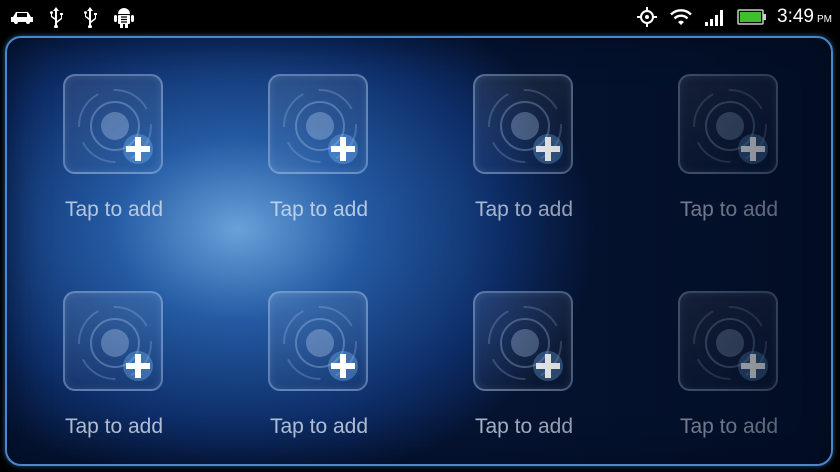  I want to click on car-icon, so click(22, 17).